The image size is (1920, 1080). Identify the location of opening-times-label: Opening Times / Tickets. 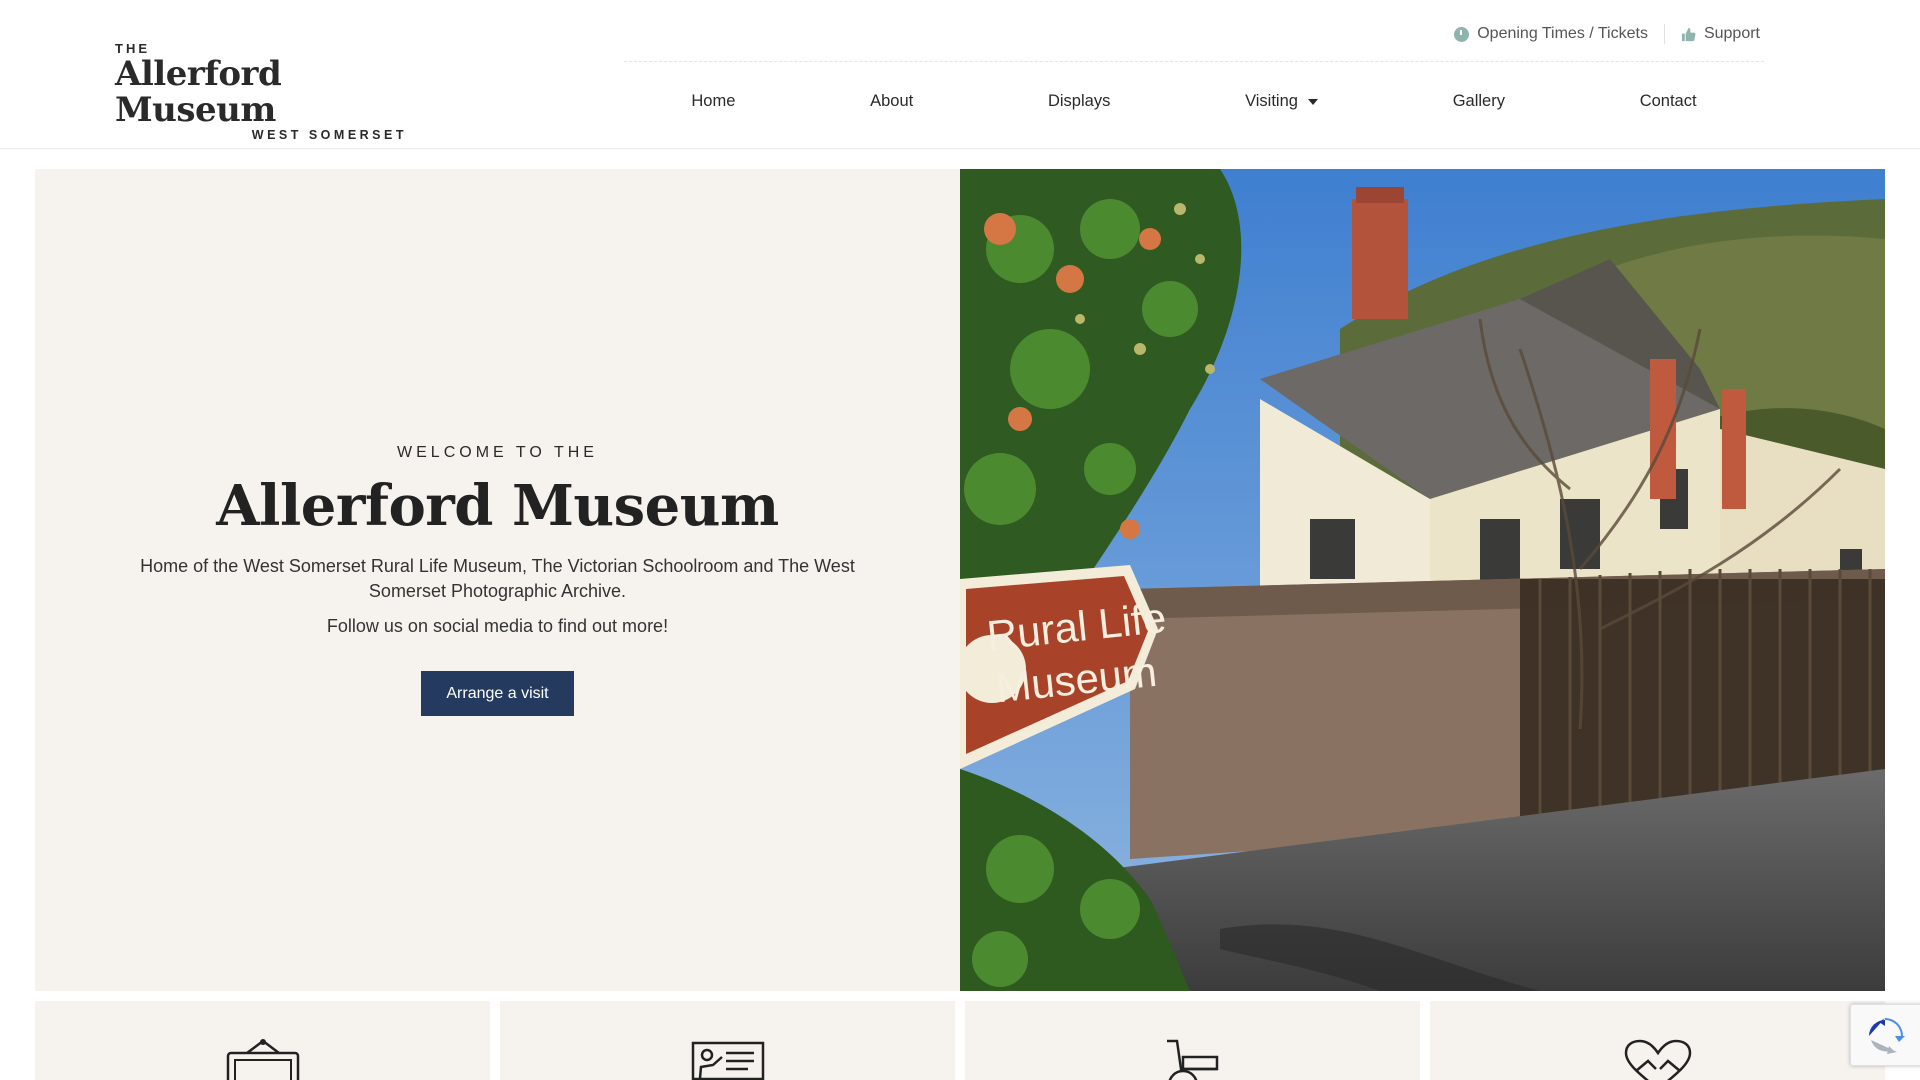
(1562, 33).